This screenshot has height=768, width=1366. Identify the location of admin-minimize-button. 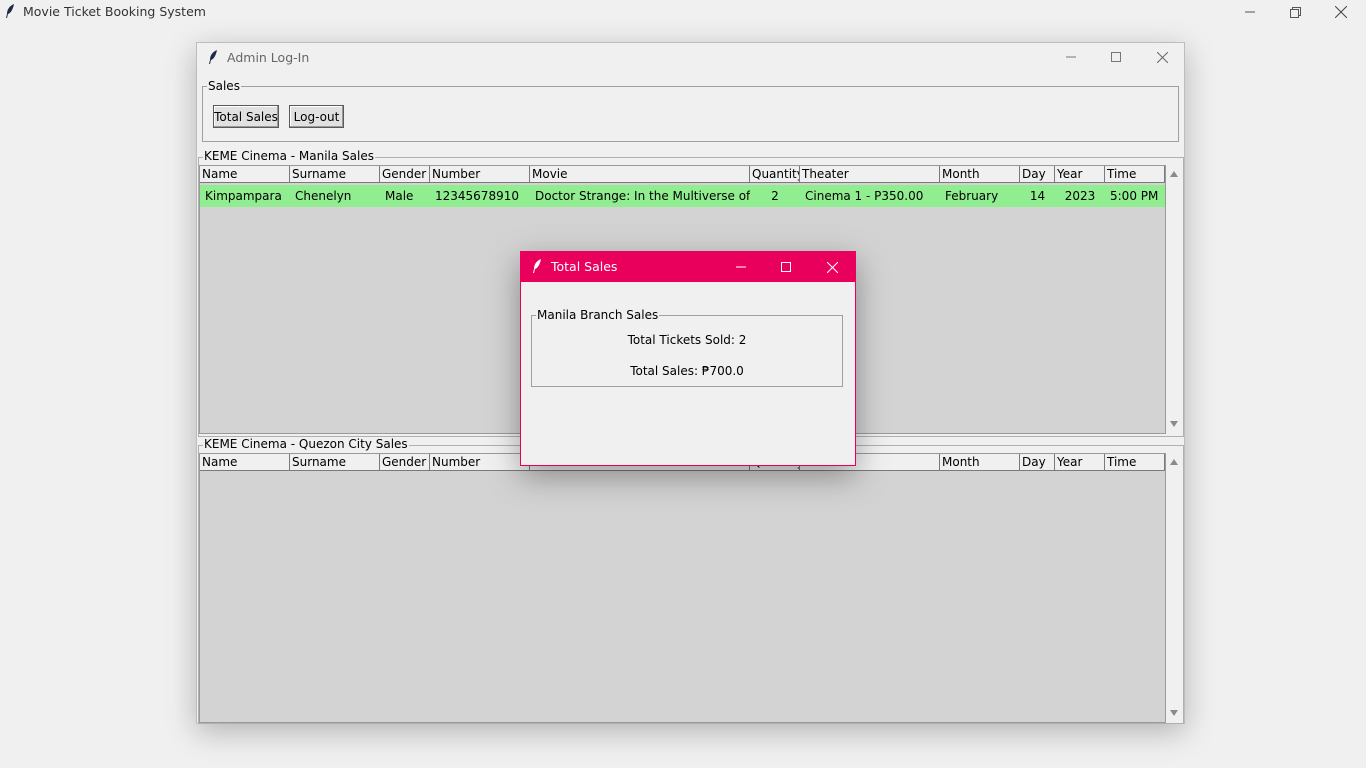
(1071, 57).